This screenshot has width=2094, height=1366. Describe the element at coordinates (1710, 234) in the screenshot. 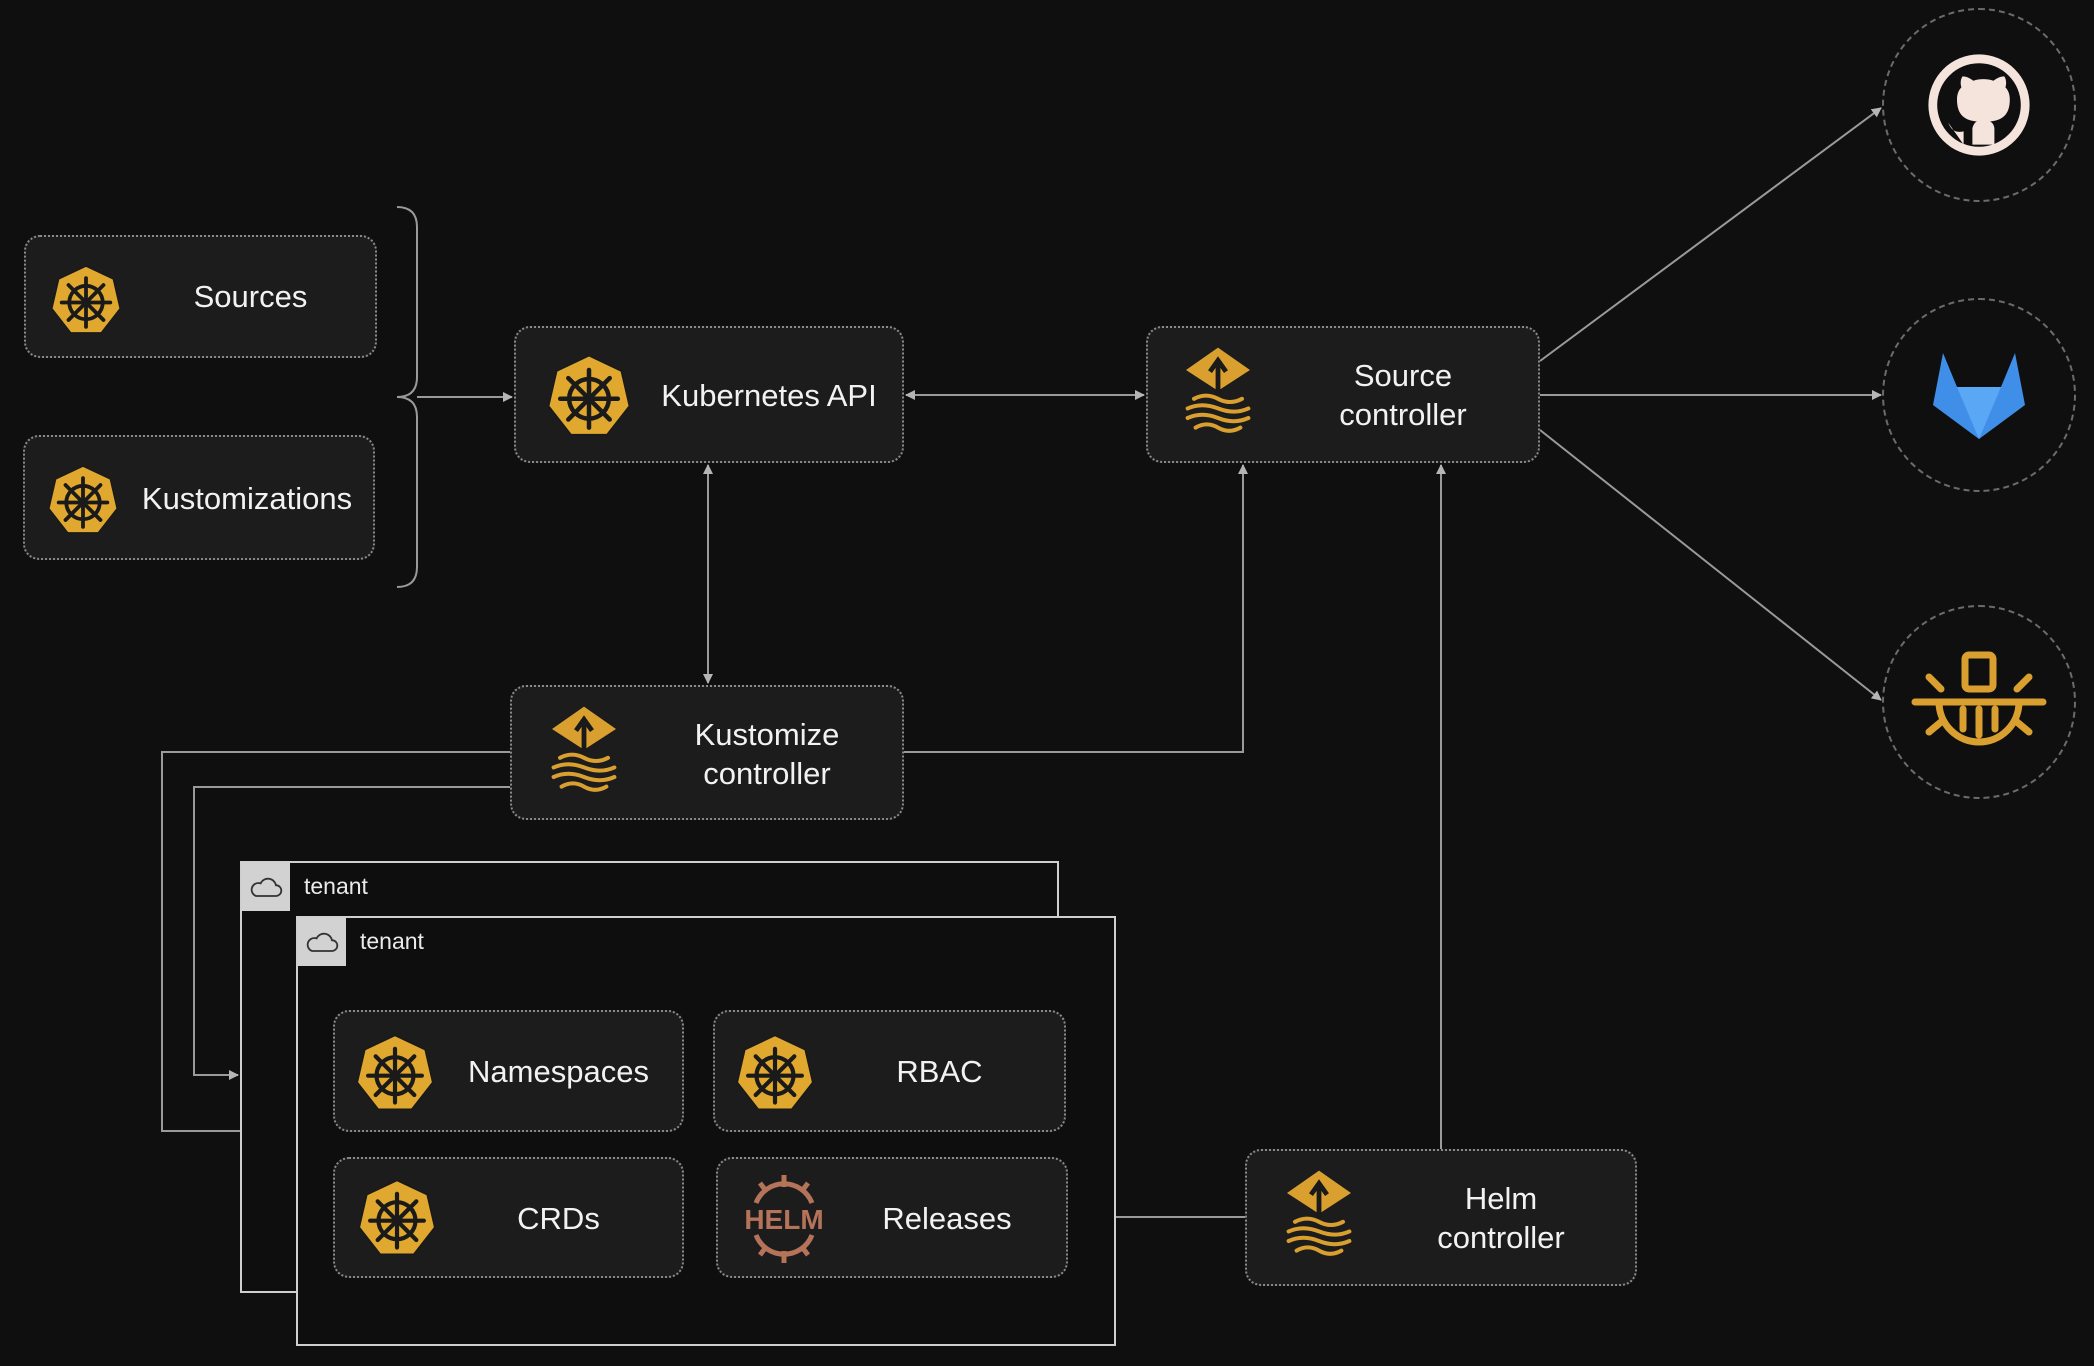

I see `source-to-github-arrow` at that location.